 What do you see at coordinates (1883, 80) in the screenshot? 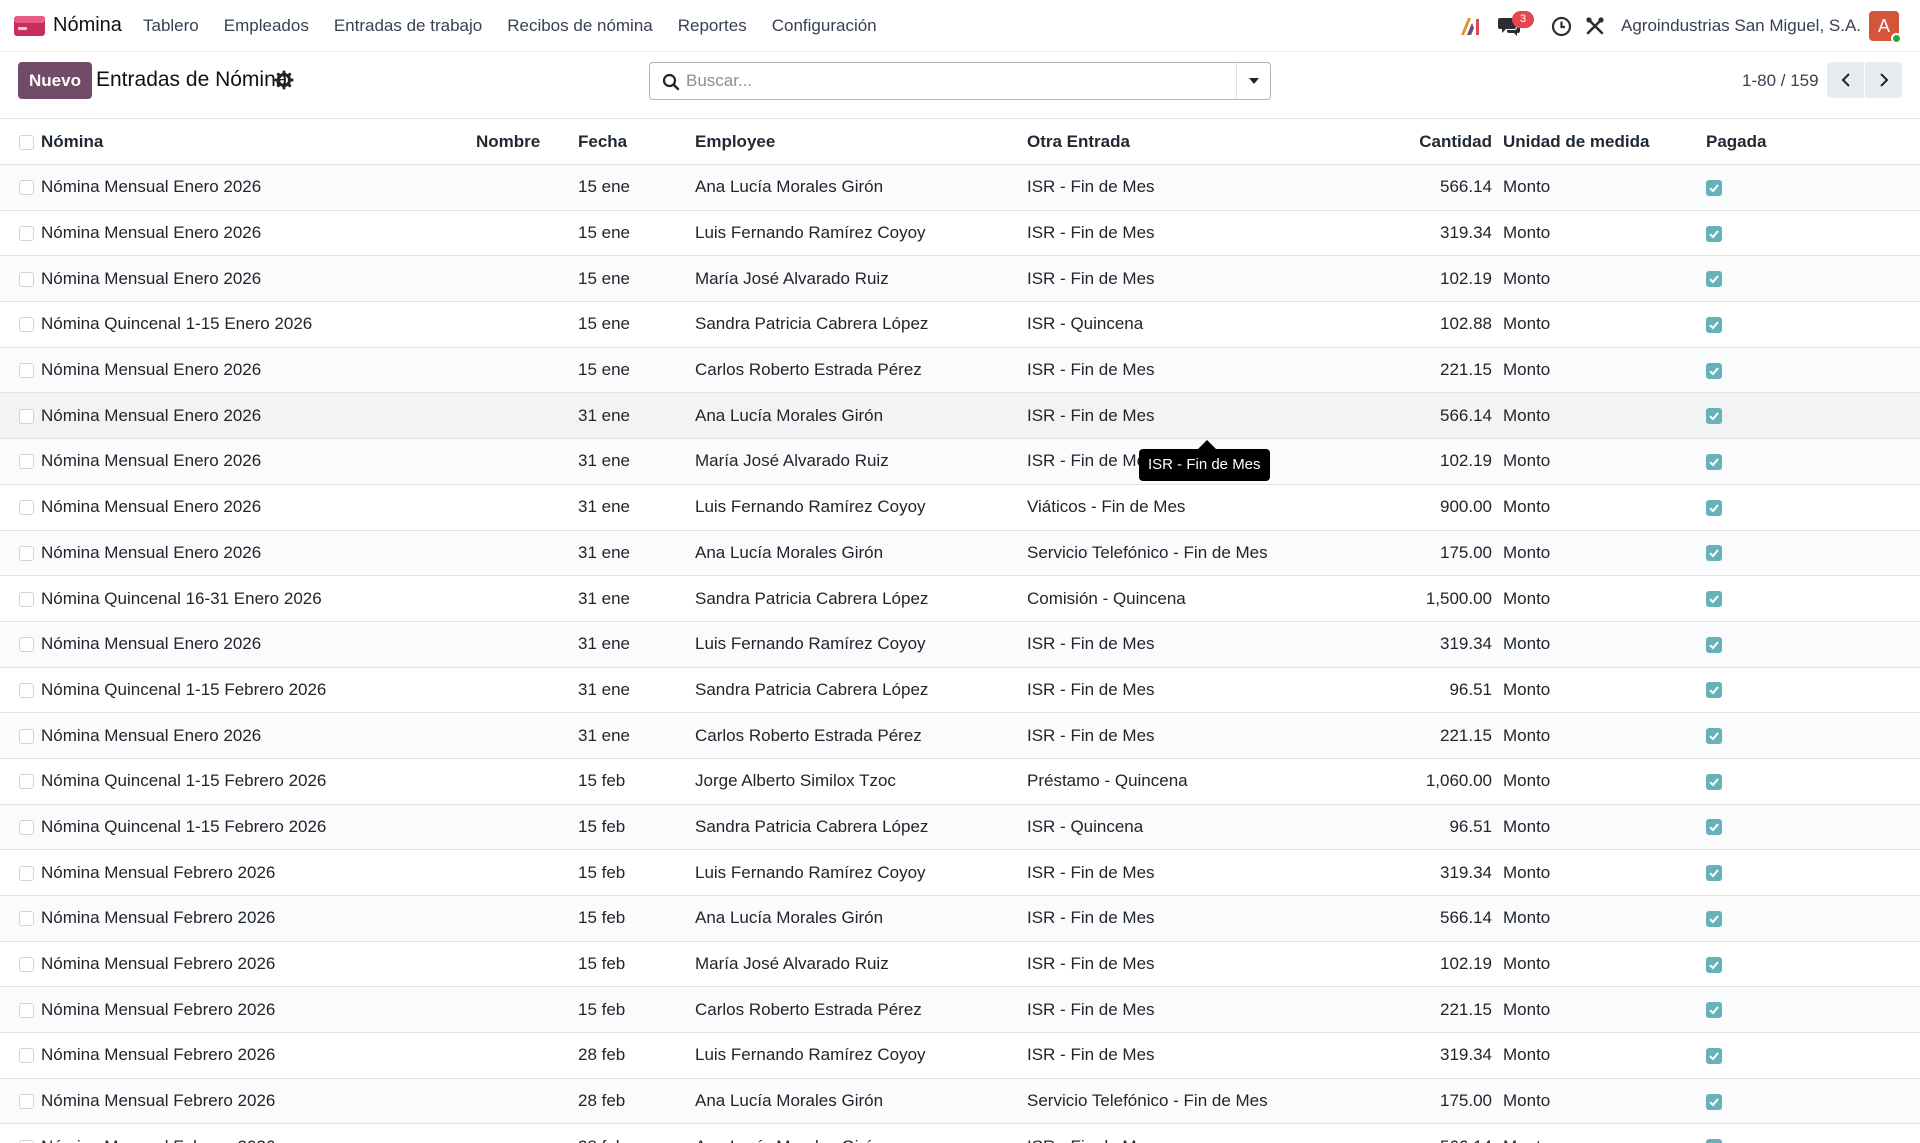
I see `pager-next-button` at bounding box center [1883, 80].